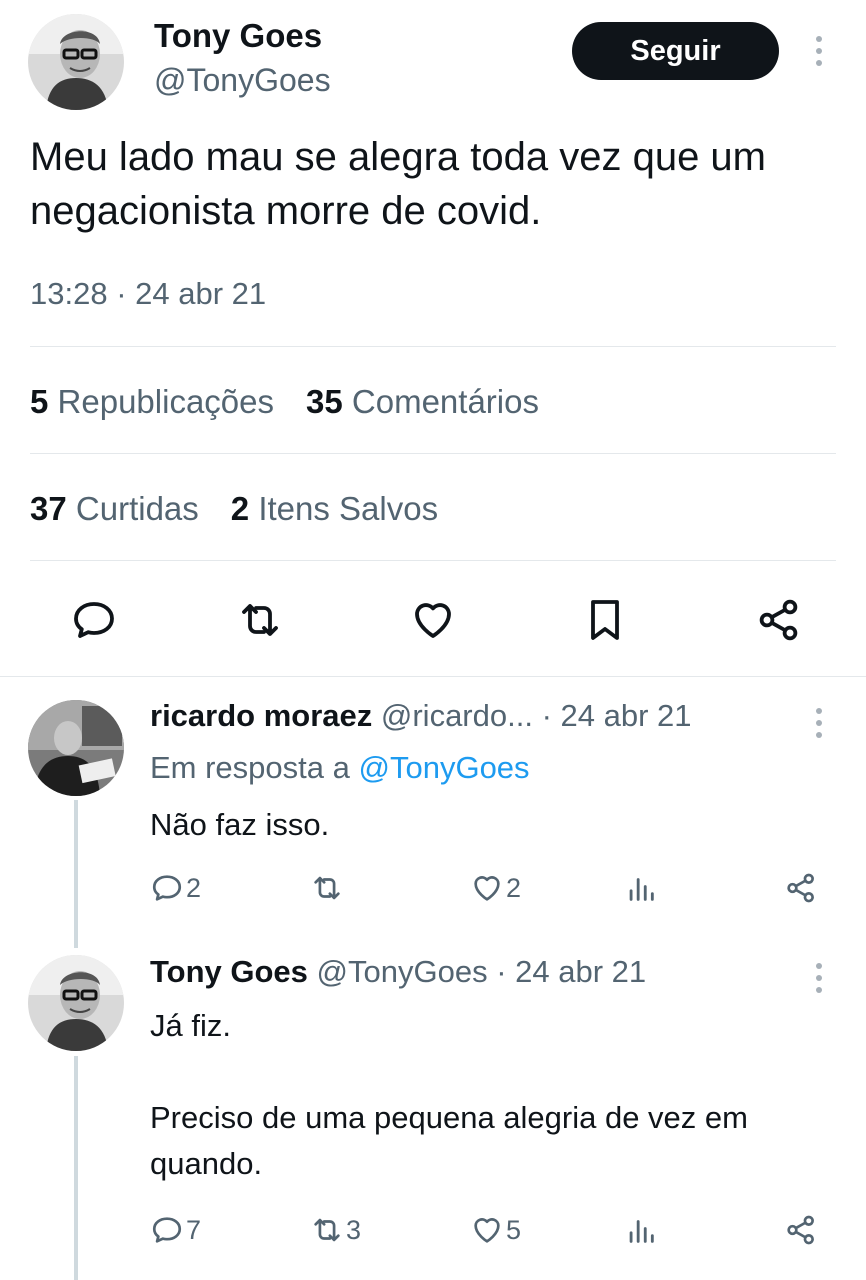 This screenshot has height=1280, width=866. Describe the element at coordinates (114, 509) in the screenshot. I see `likes-stat: 37 Curtidas` at that location.